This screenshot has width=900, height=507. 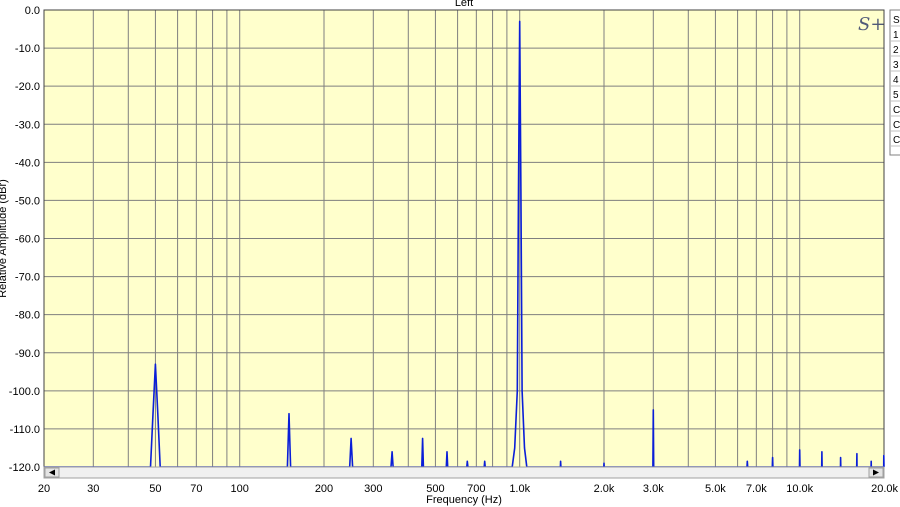 What do you see at coordinates (32, 11) in the screenshot?
I see `y-tick-label: 0.0` at bounding box center [32, 11].